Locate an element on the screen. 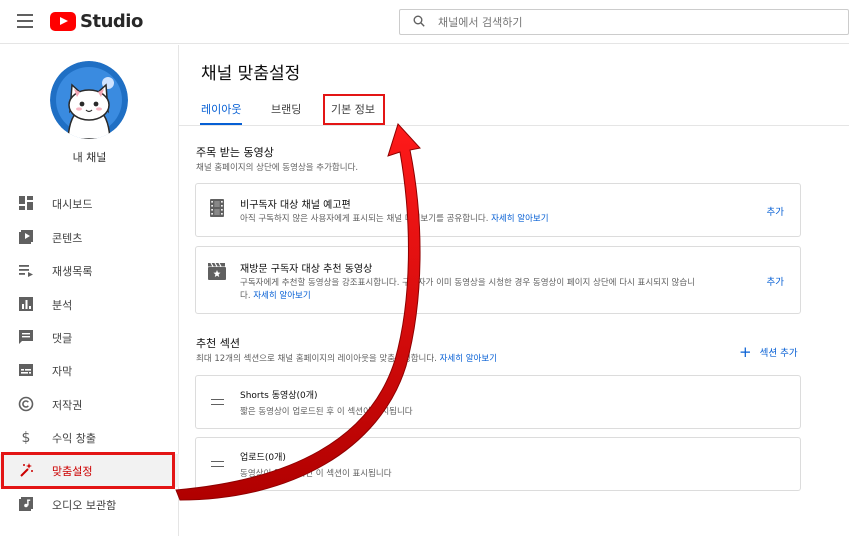 The width and height of the screenshot is (849, 536). section-card-desc: 짧은 동영상이 업로드된 후 이 섹션이 표시됩니다 is located at coordinates (326, 412).